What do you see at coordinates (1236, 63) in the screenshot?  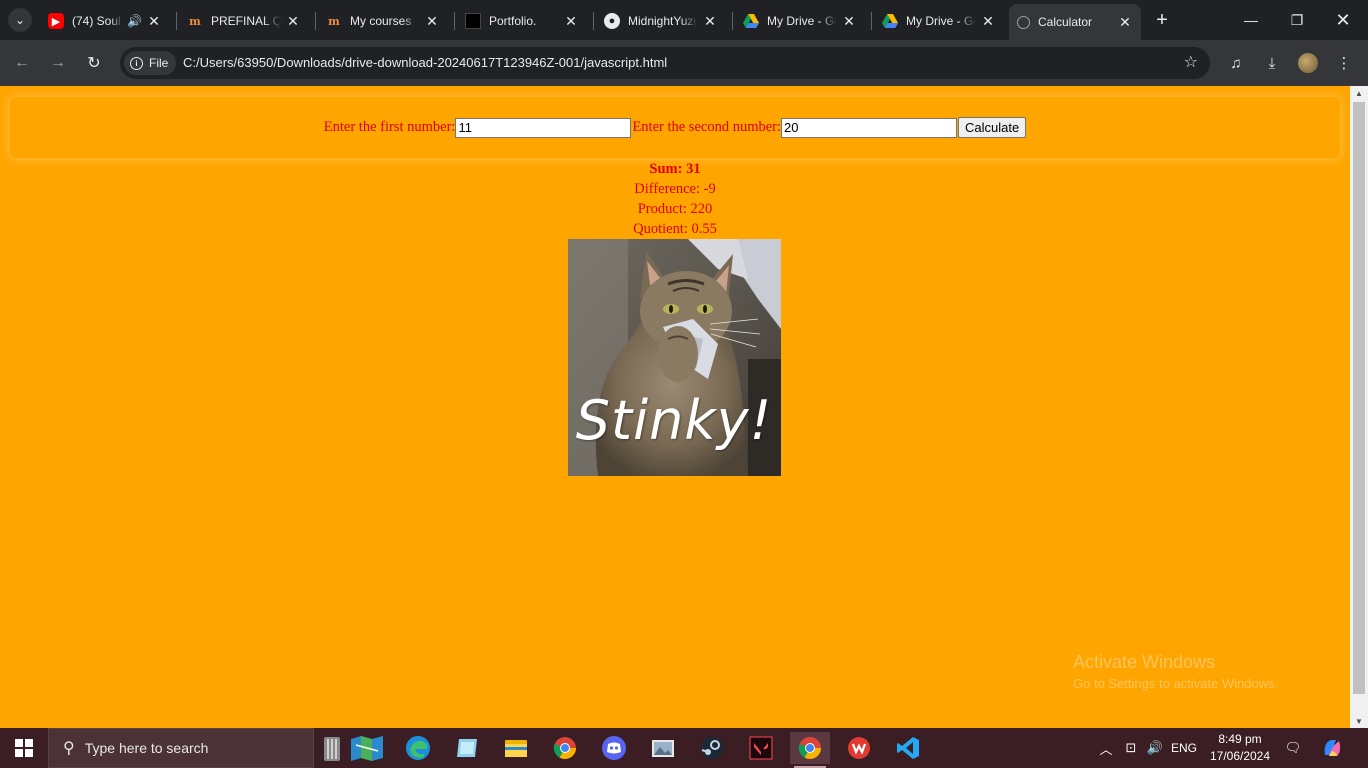 I see `media-control-button: ♫` at bounding box center [1236, 63].